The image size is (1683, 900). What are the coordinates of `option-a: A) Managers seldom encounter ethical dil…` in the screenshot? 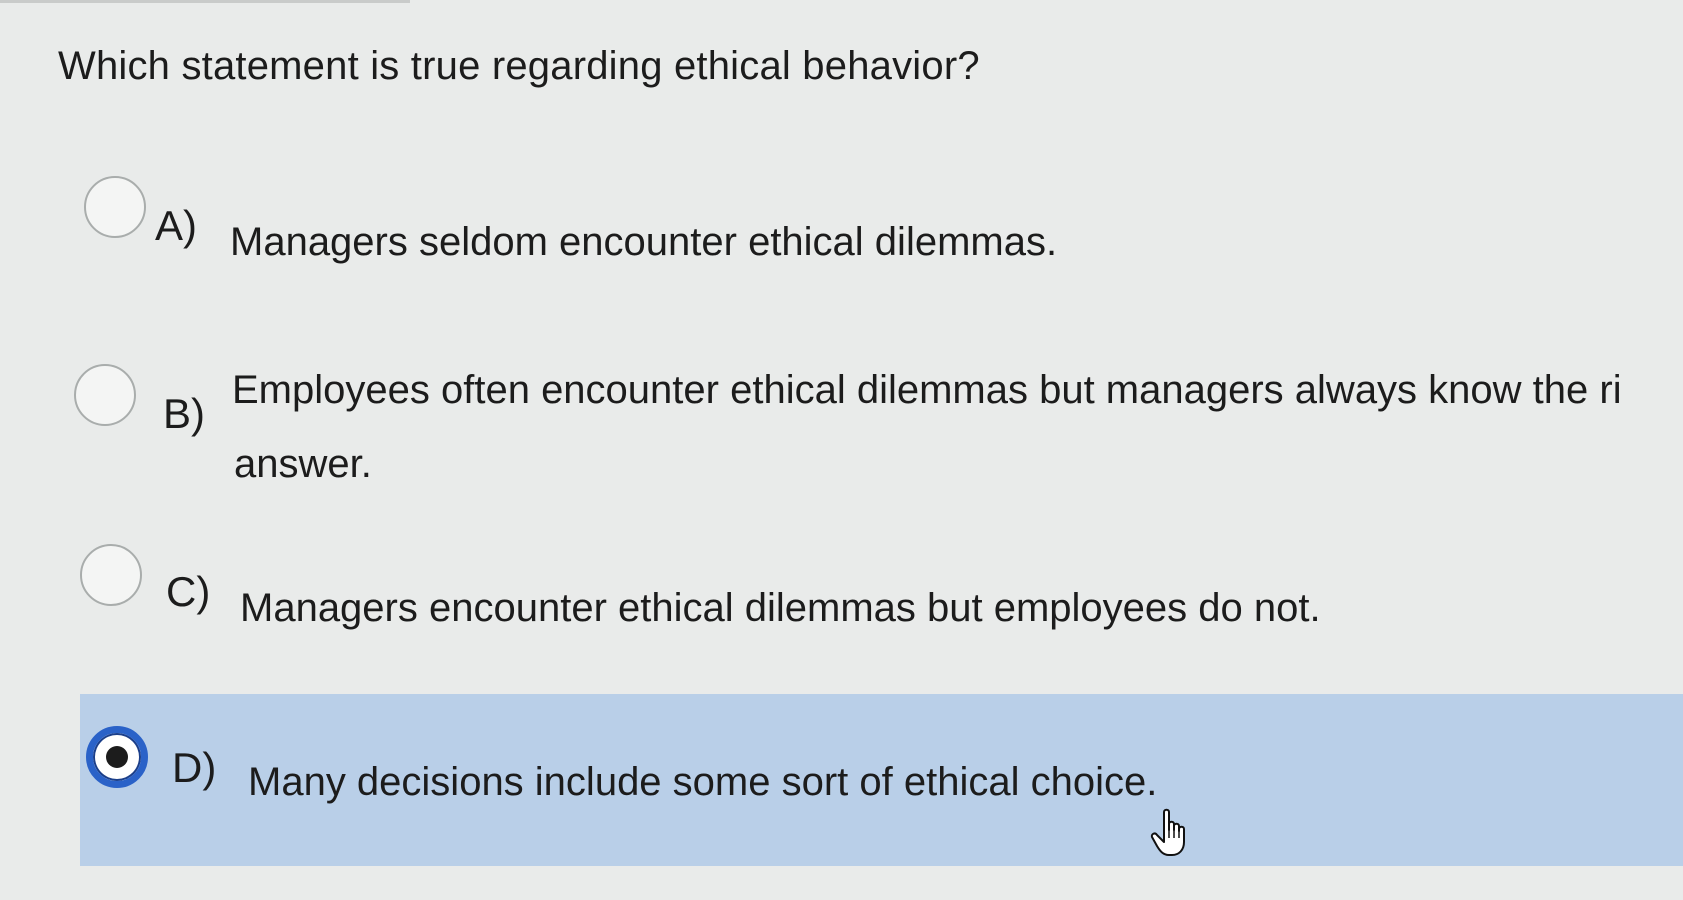 It's located at (841, 221).